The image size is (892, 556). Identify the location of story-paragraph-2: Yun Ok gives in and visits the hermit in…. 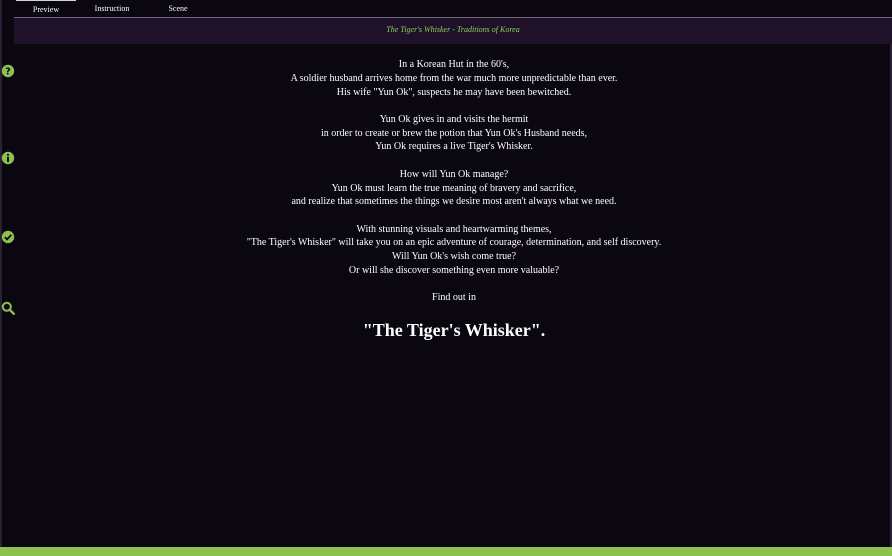
(454, 133).